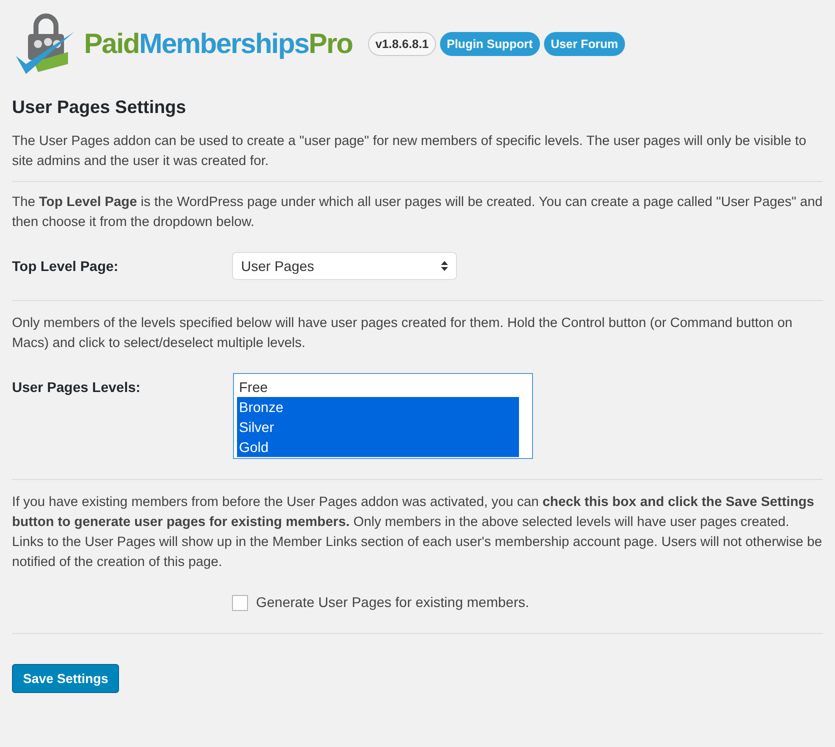 The width and height of the screenshot is (835, 747). Describe the element at coordinates (378, 447) in the screenshot. I see `level-option: Gold` at that location.